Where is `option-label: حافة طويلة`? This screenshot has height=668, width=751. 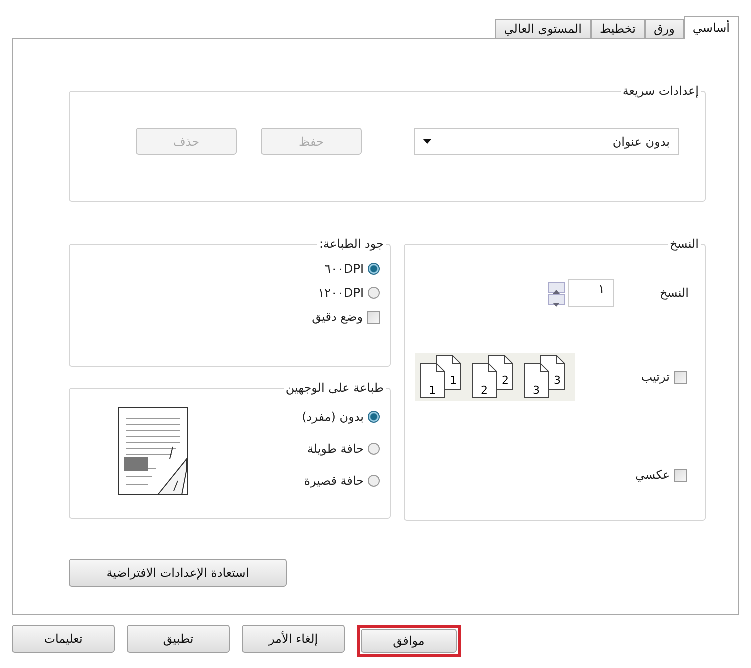 option-label: حافة طويلة is located at coordinates (335, 449).